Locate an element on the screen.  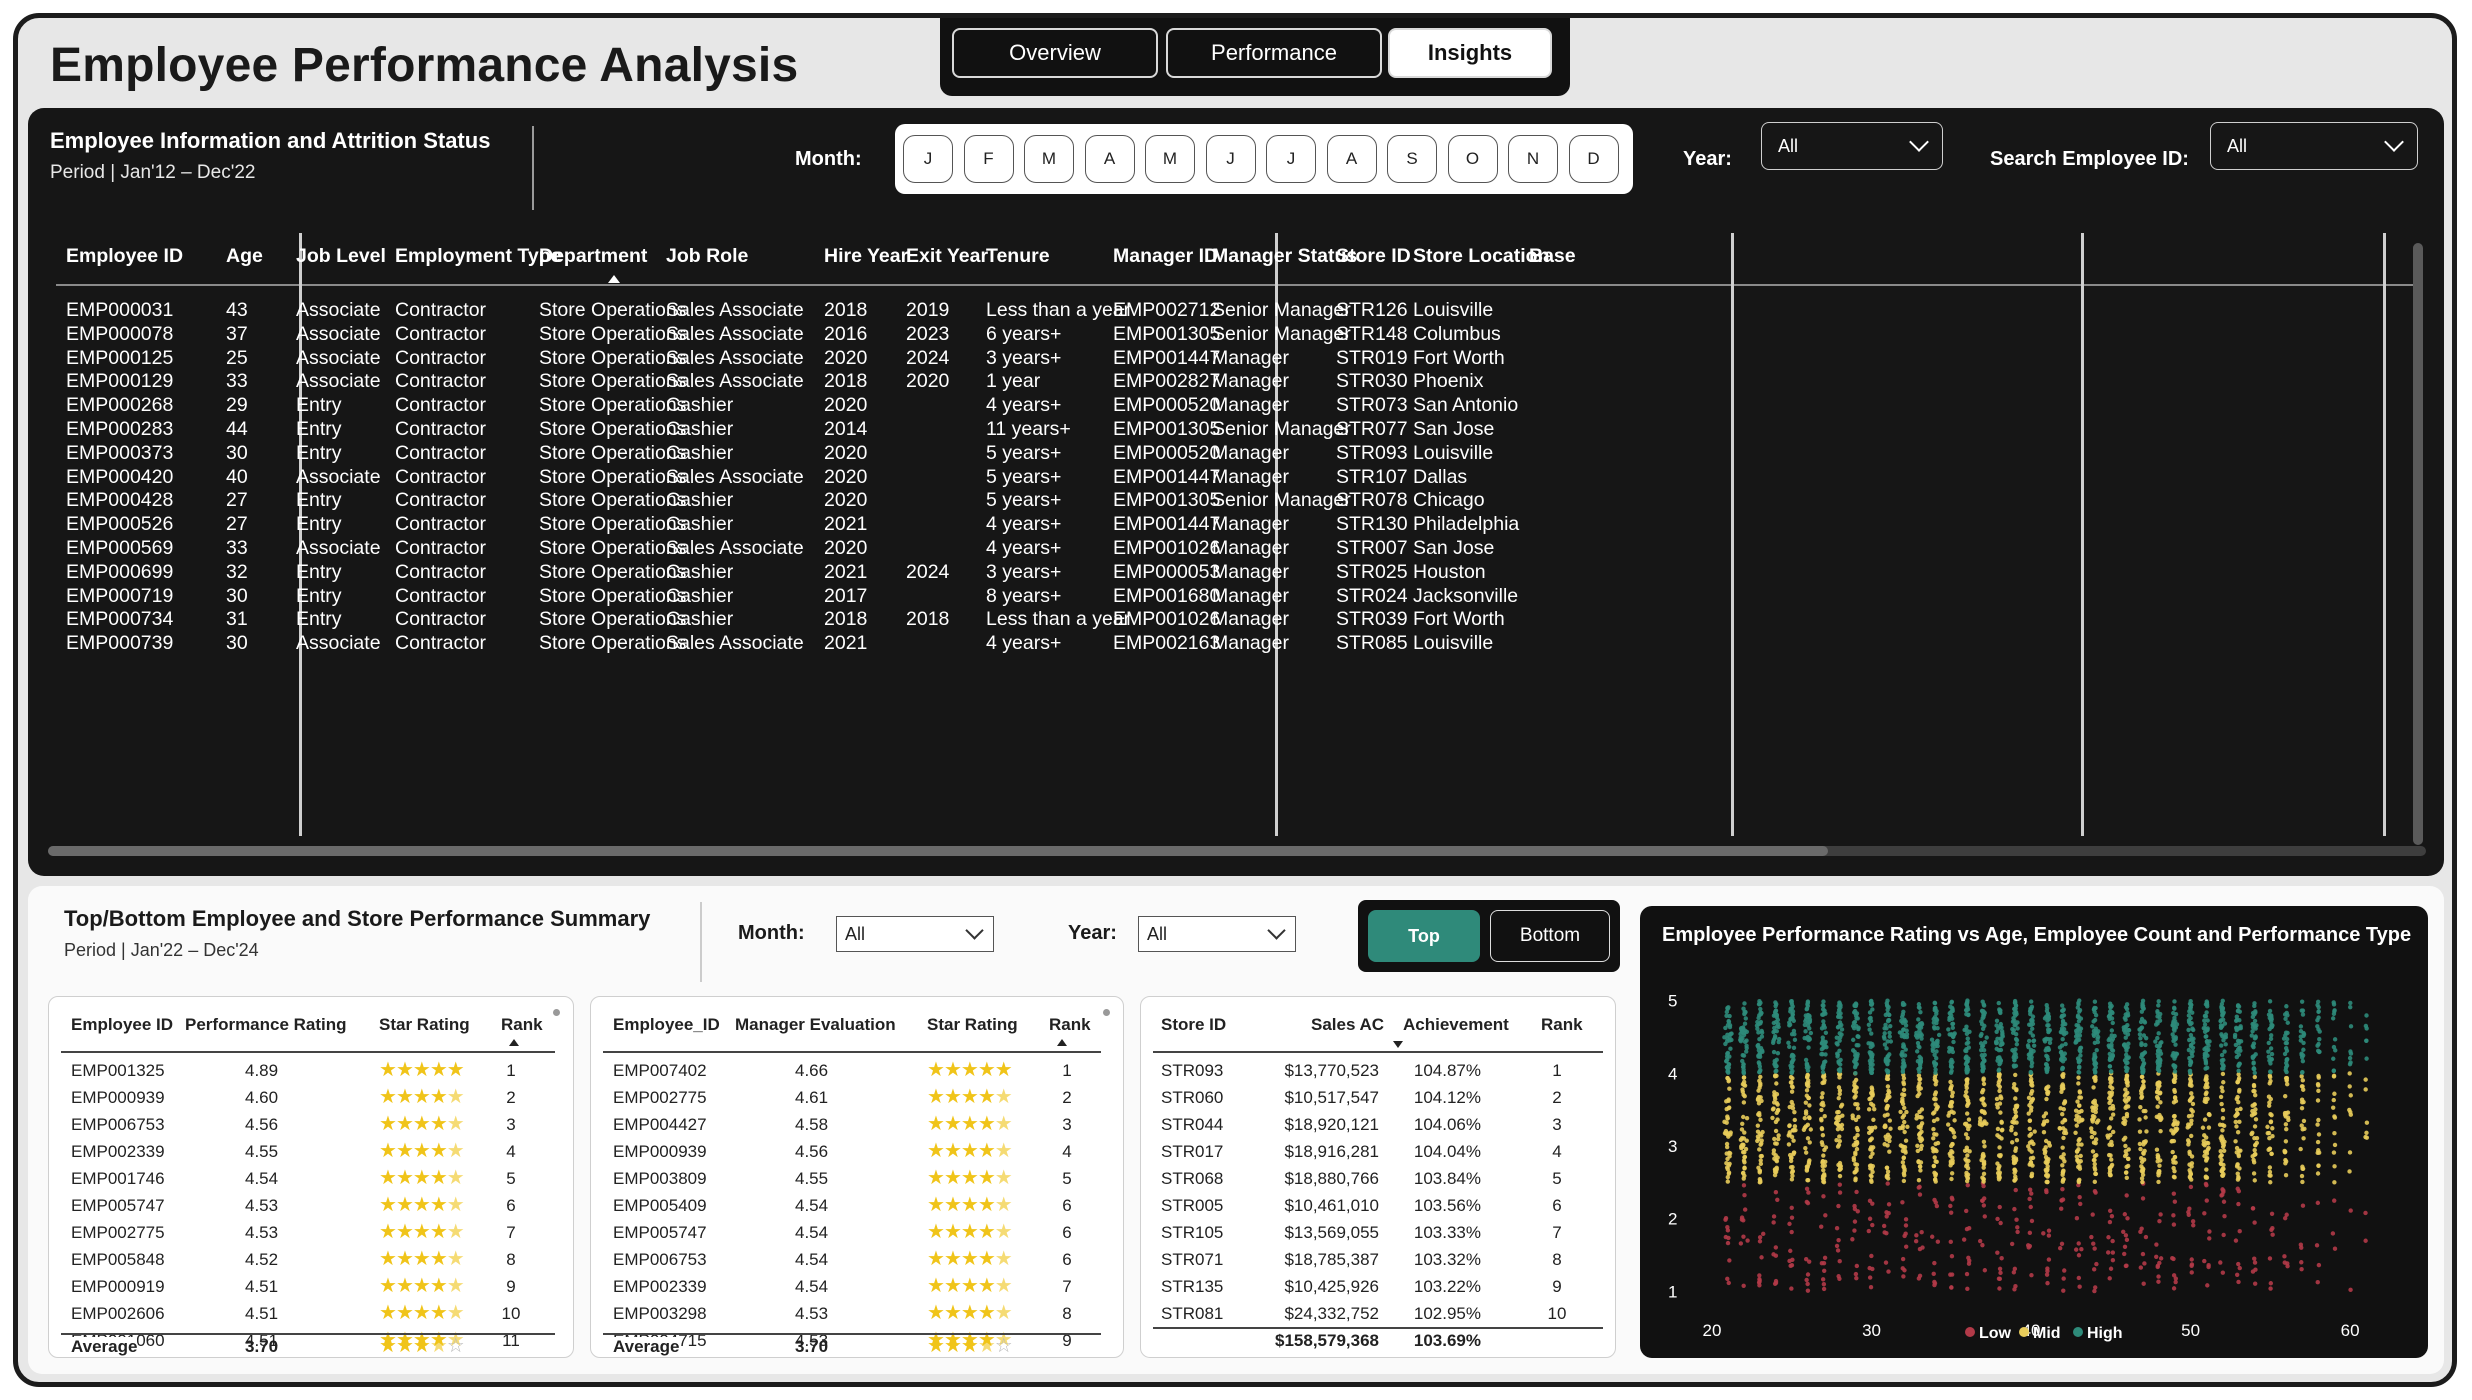
horizontal-scrollbar is located at coordinates (1237, 851).